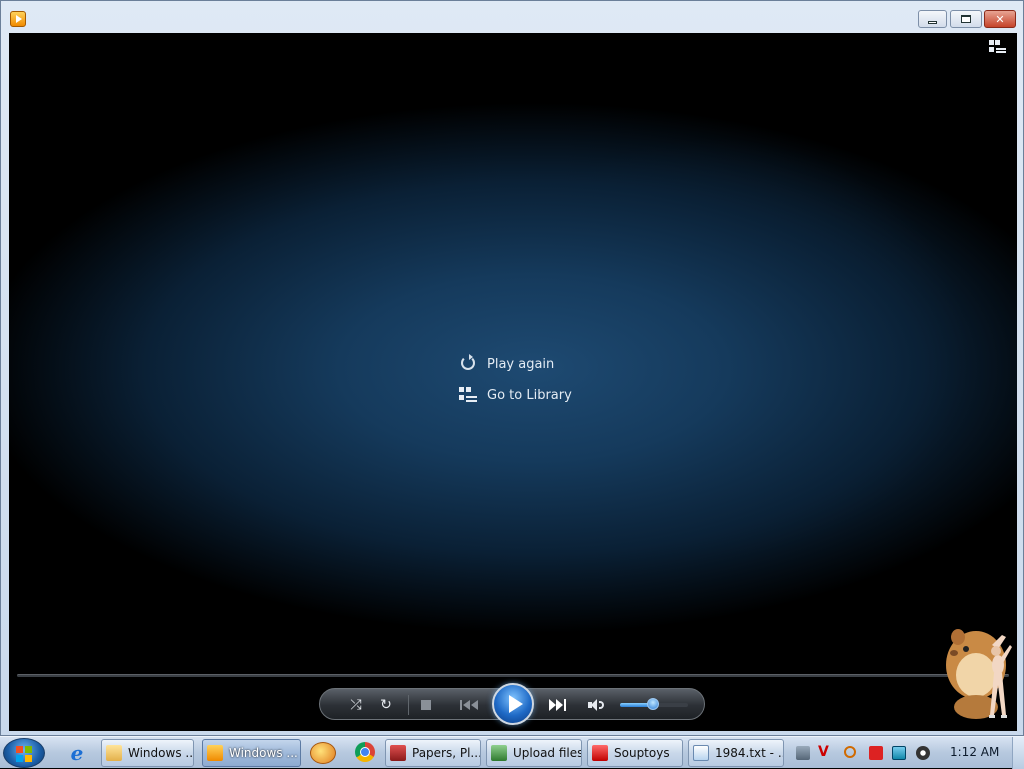 Image resolution: width=1024 pixels, height=769 pixels. I want to click on flag-icon, so click(876, 753).